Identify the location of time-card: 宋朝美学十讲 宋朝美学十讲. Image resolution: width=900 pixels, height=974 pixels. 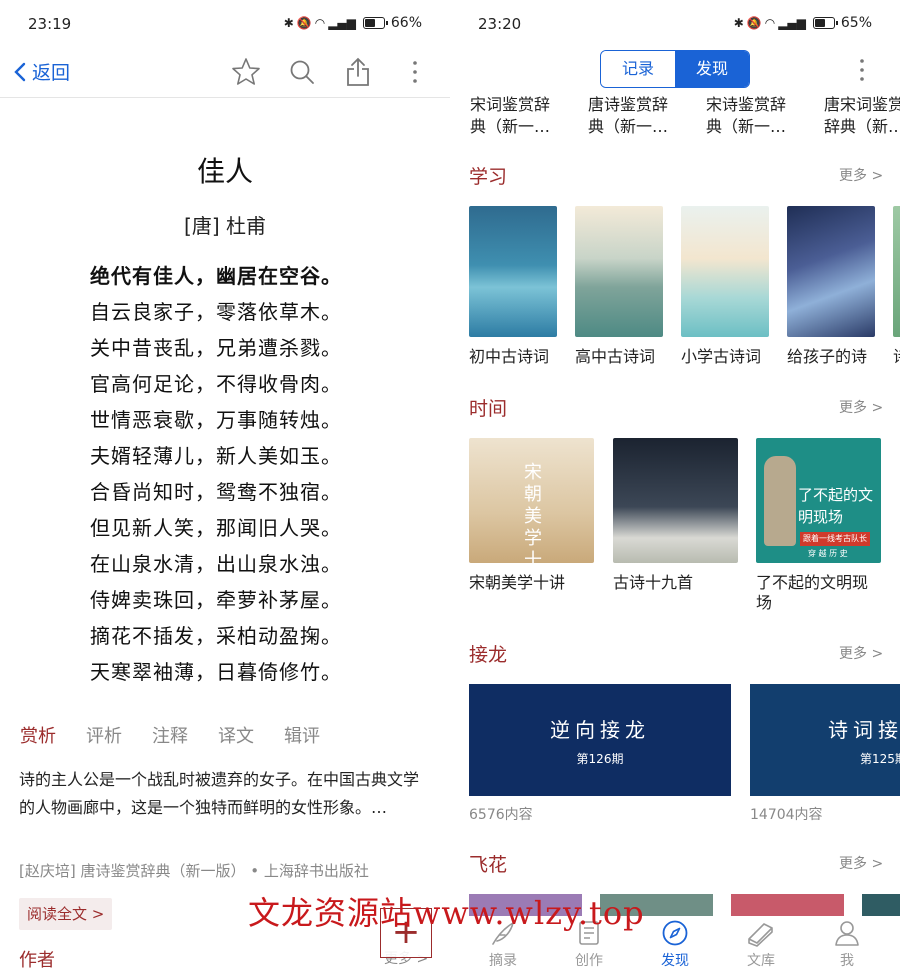
(541, 525).